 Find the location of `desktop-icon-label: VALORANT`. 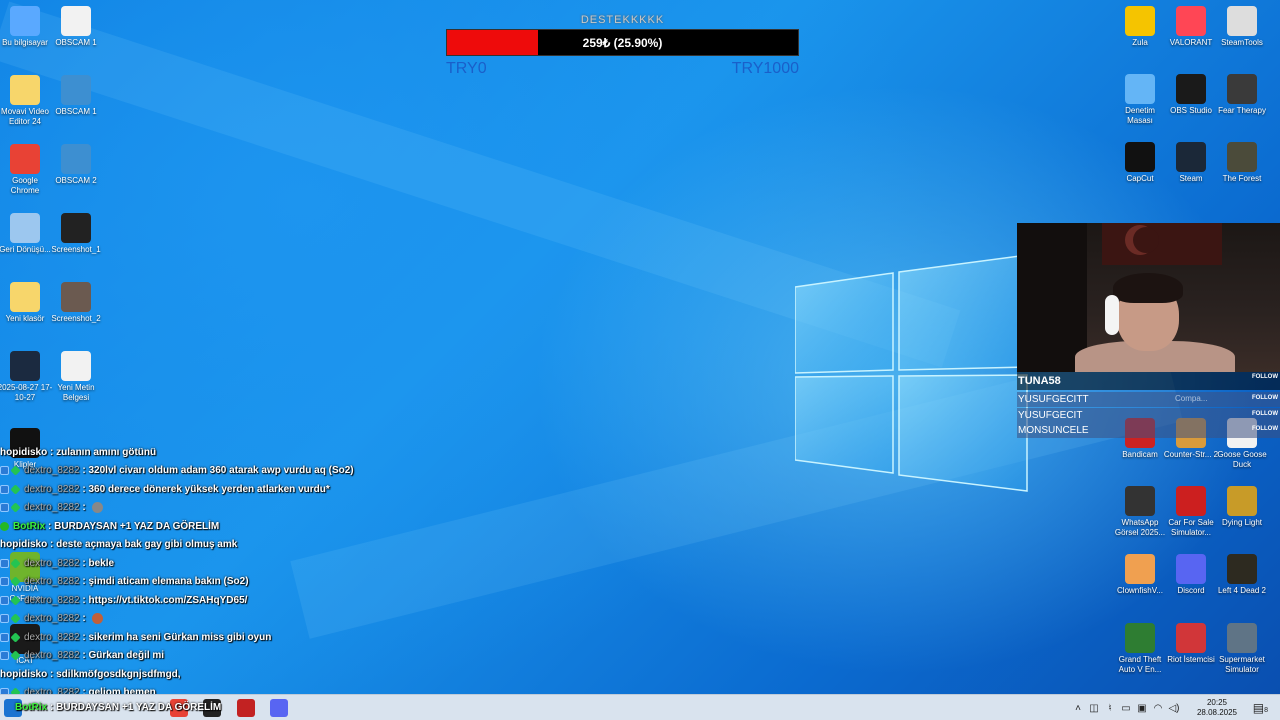

desktop-icon-label: VALORANT is located at coordinates (1191, 42).